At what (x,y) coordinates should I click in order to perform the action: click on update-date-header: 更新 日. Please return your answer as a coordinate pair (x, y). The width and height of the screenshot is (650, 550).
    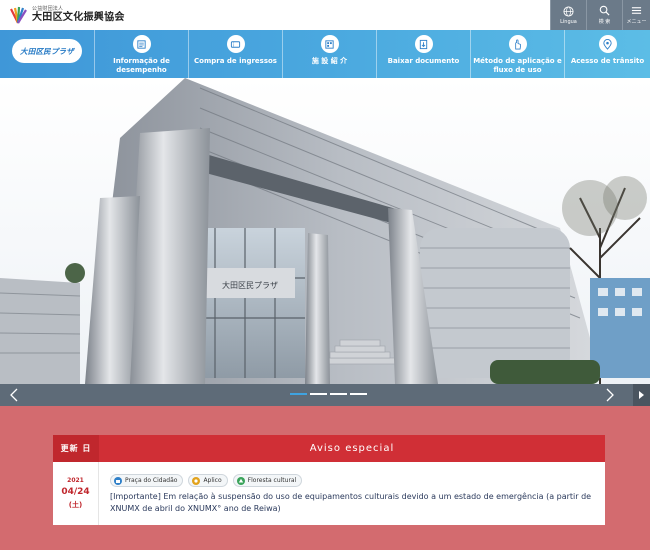
    Looking at the image, I should click on (76, 448).